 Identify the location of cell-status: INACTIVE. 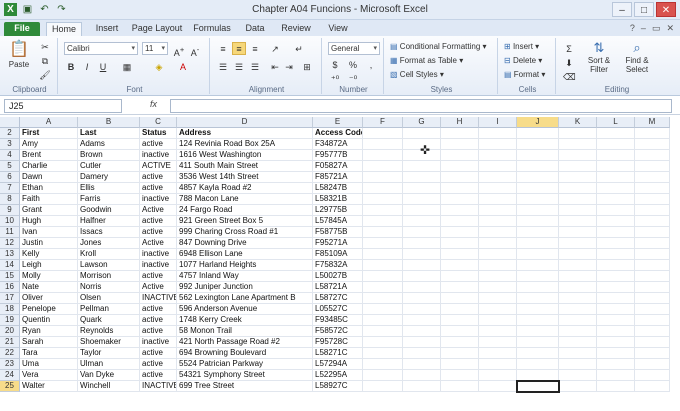
(158, 386).